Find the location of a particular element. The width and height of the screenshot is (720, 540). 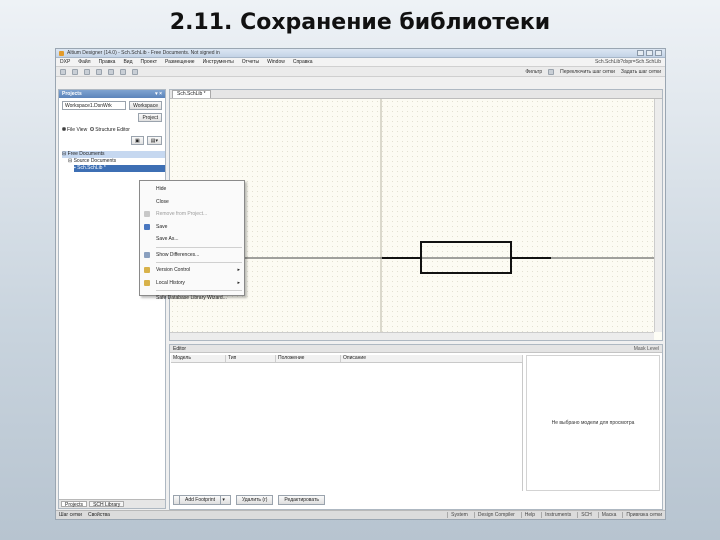

menu-item-version-control: Version Control ▸ is located at coordinates (192, 270).